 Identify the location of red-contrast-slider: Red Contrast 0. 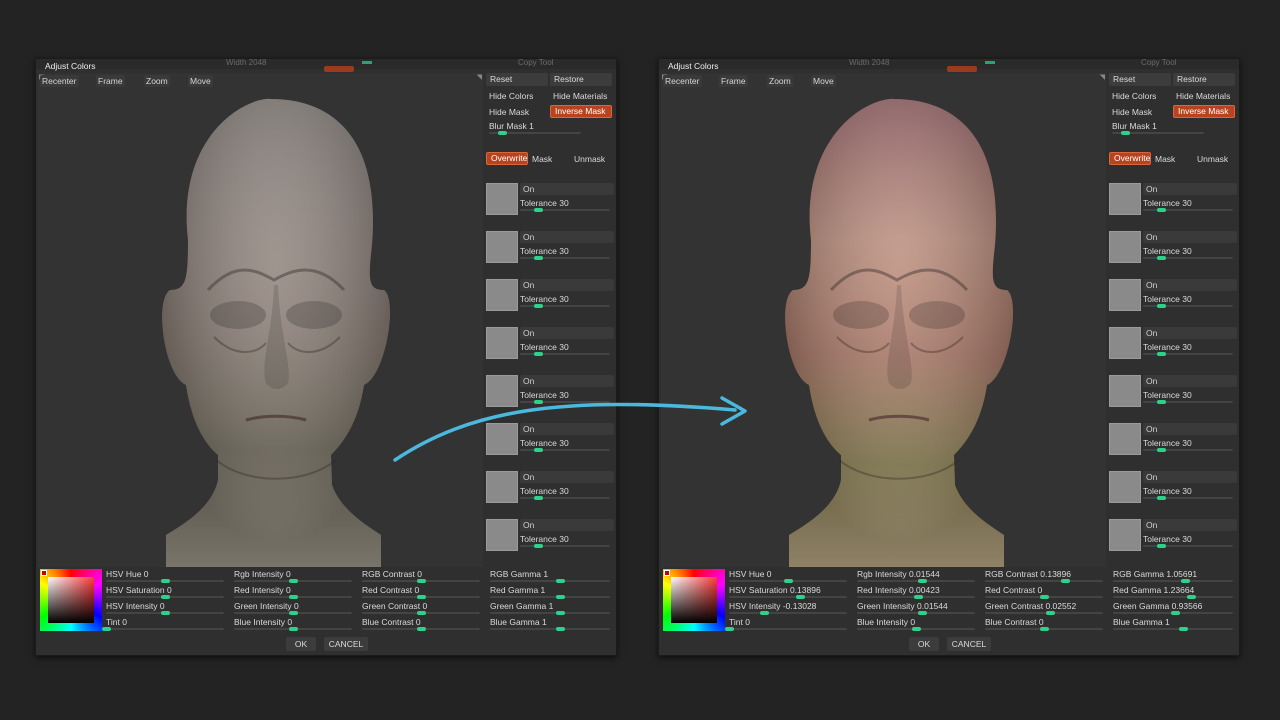
(421, 592).